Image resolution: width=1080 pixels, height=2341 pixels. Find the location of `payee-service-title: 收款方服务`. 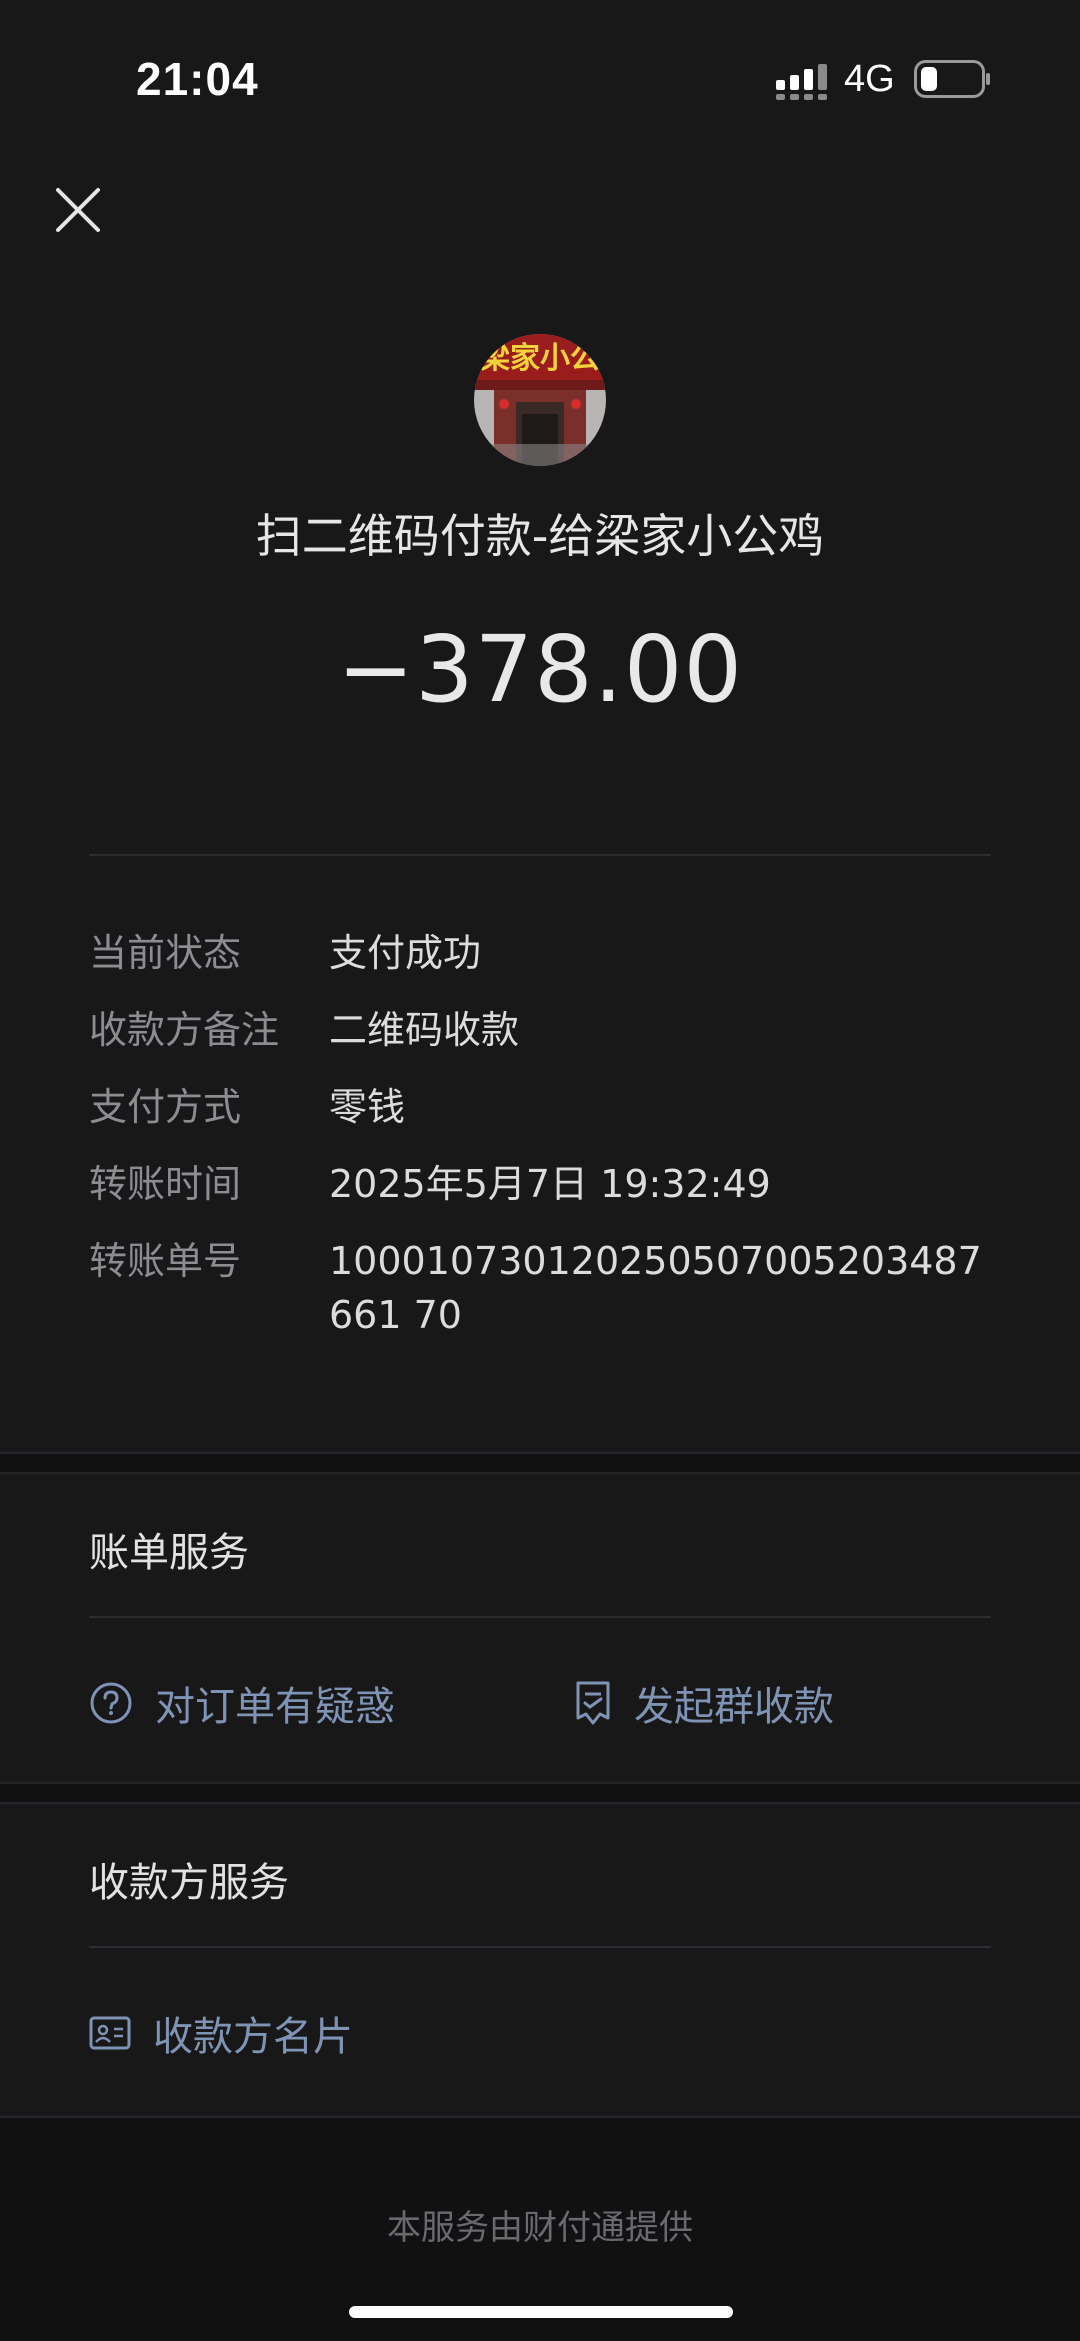

payee-service-title: 收款方服务 is located at coordinates (189, 1883).